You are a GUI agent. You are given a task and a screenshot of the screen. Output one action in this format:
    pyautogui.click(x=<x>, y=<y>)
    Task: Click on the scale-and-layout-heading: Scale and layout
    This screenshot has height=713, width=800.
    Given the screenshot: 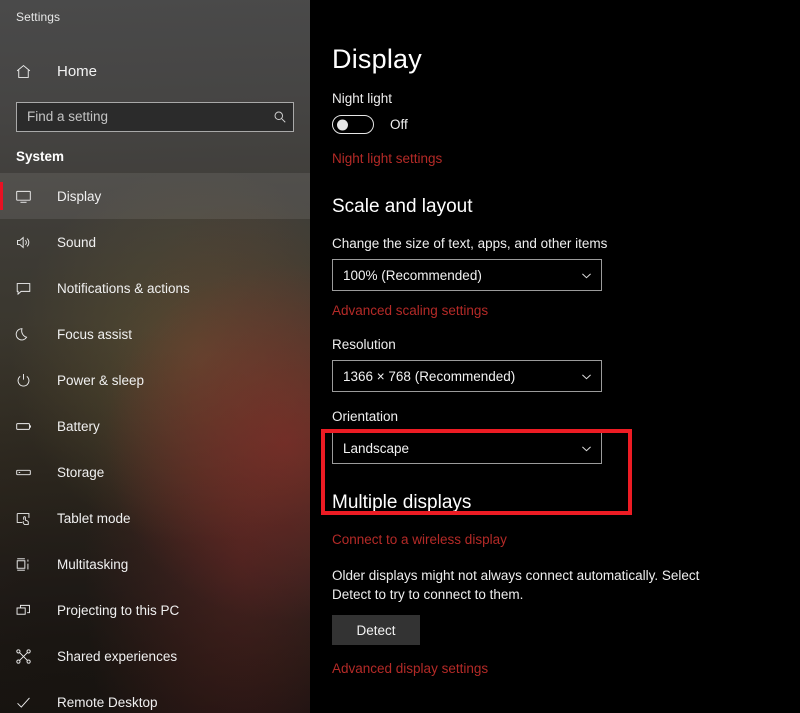 What is the action you would take?
    pyautogui.click(x=402, y=206)
    